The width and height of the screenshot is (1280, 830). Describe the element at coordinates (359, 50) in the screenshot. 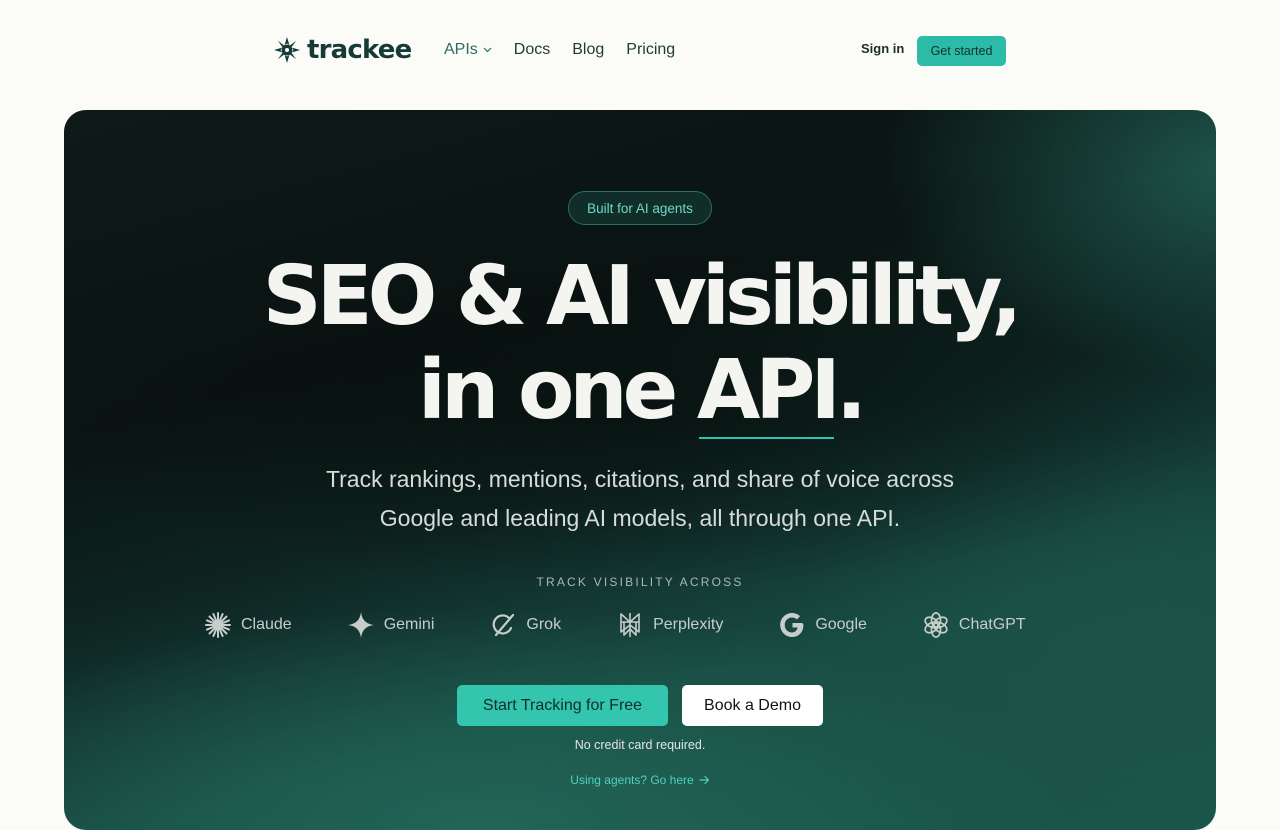

I see `brand-name: trackee` at that location.